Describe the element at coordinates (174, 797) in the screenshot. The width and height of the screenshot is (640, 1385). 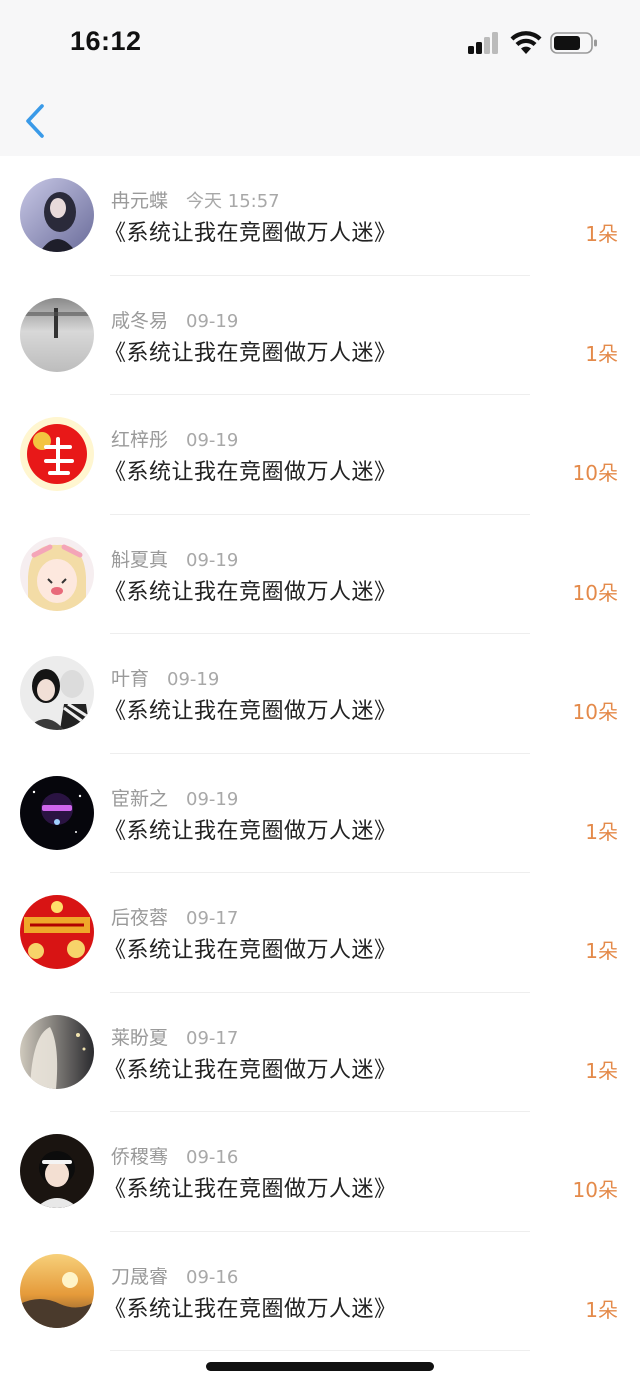
I see `item-meta: 宦新之 09-19` at that location.